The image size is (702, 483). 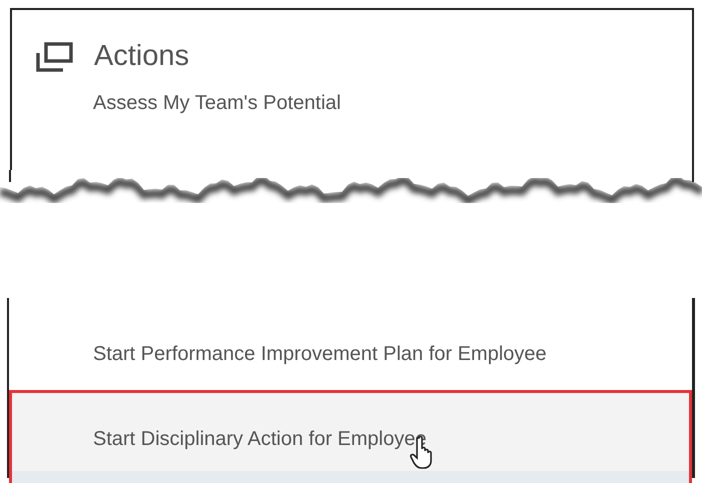 What do you see at coordinates (142, 56) in the screenshot?
I see `section-title: Actions` at bounding box center [142, 56].